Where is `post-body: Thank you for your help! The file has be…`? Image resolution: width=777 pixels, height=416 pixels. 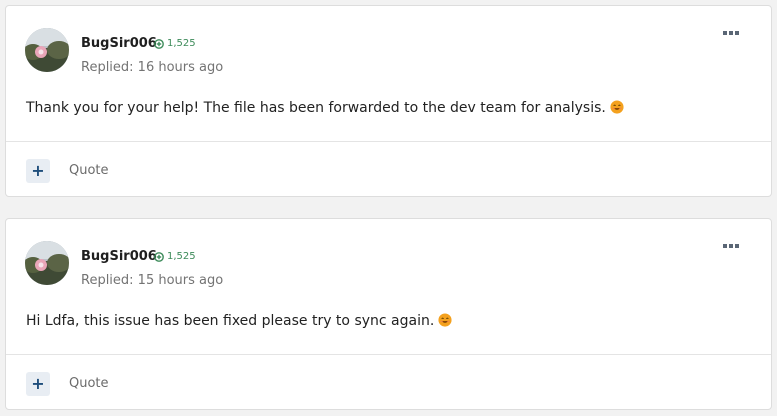 post-body: Thank you for your help! The file has be… is located at coordinates (325, 108).